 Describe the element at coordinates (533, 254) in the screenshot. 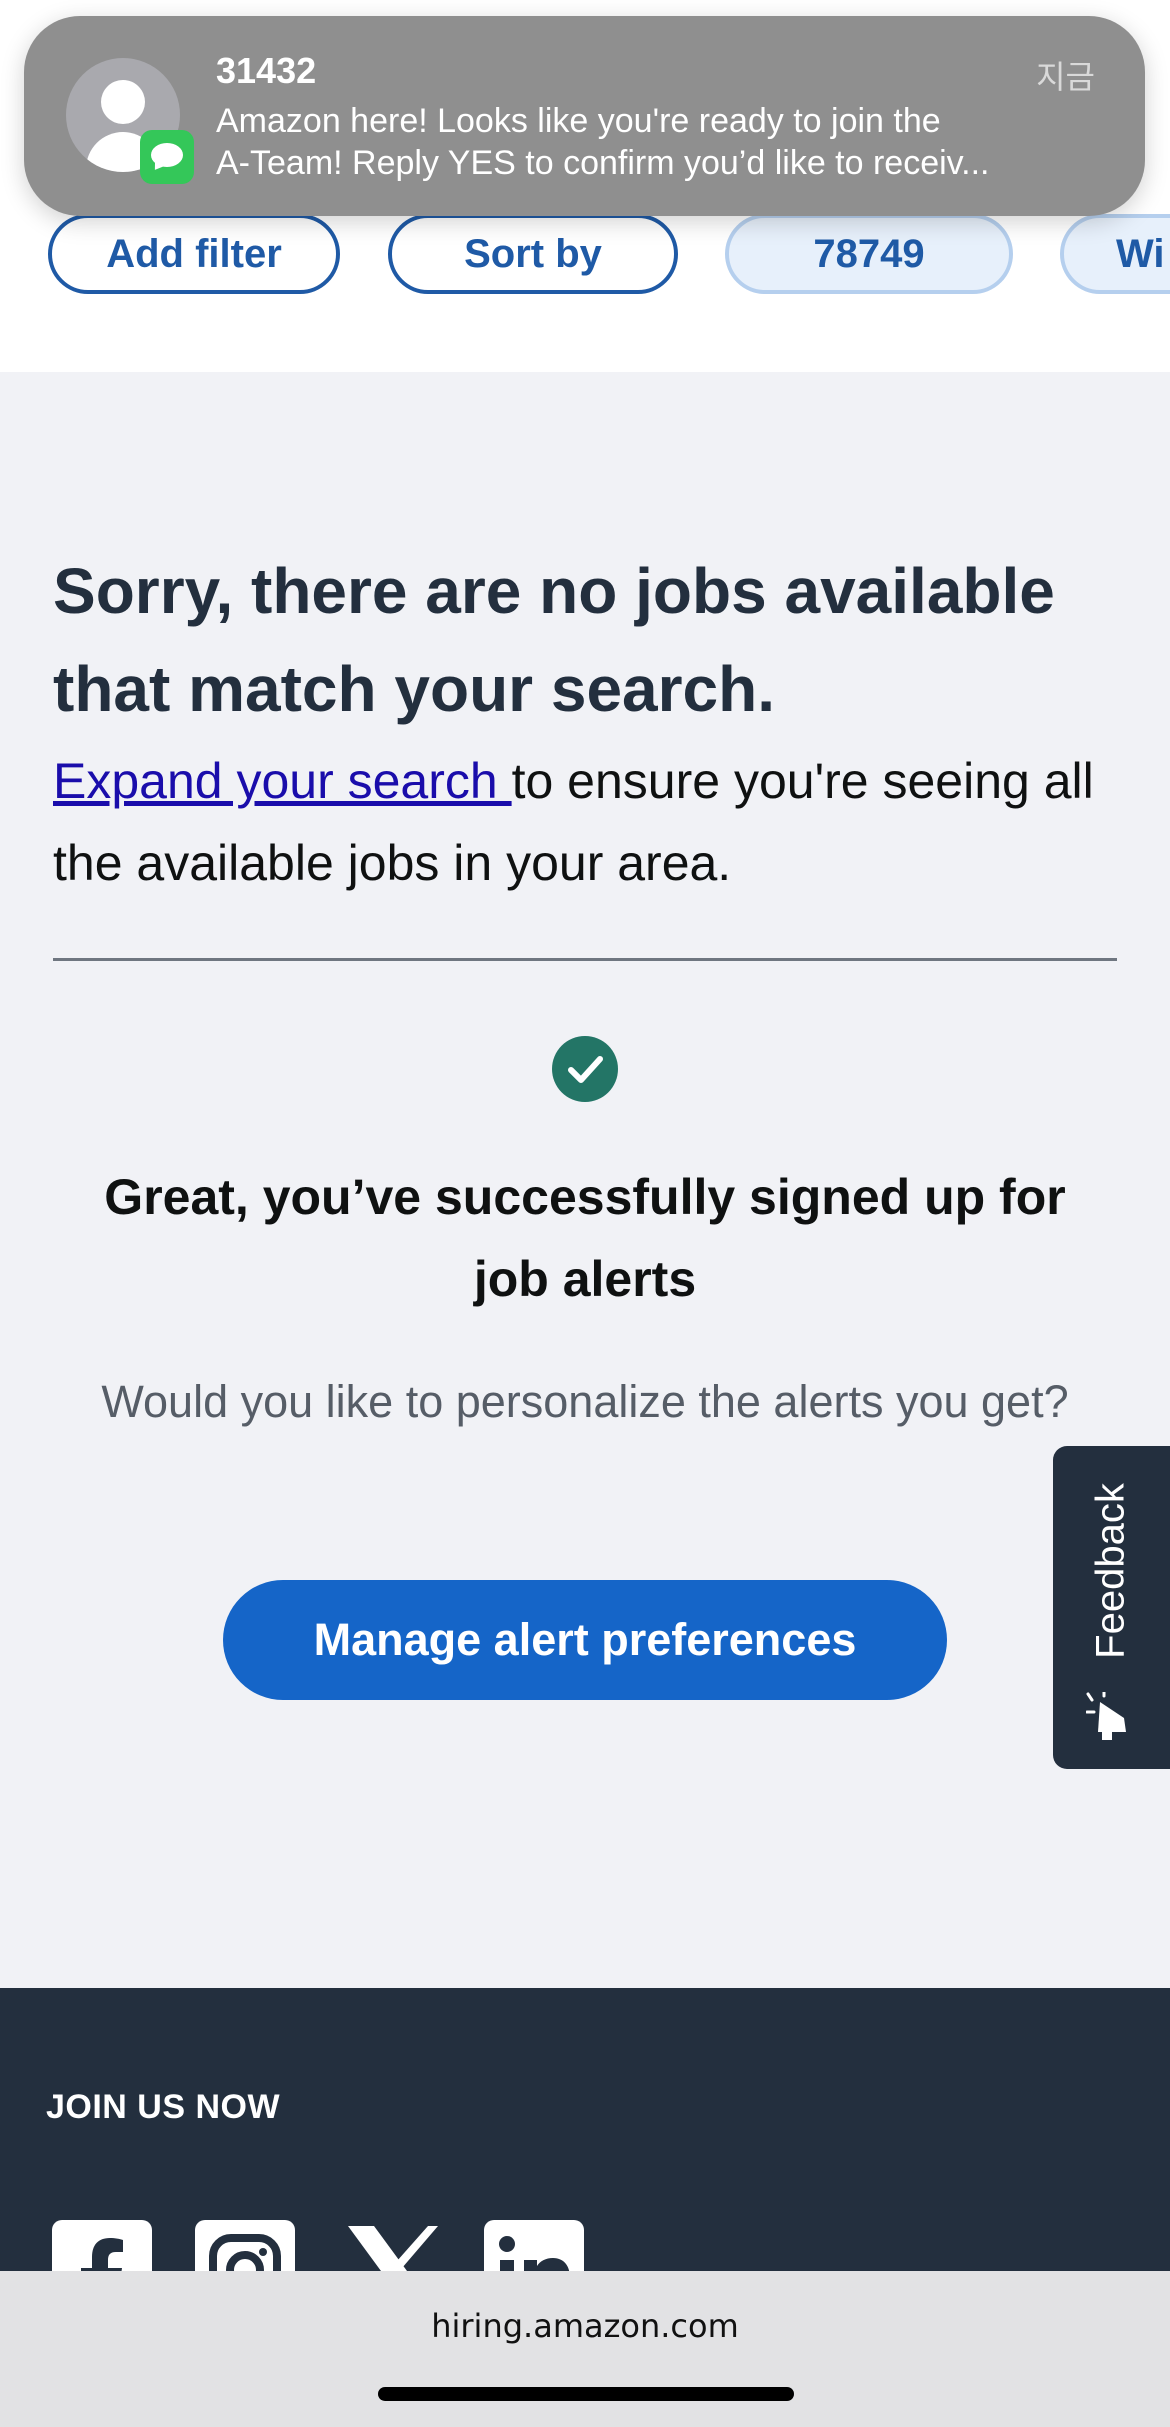

I see `sort-by-button: Sort by` at that location.